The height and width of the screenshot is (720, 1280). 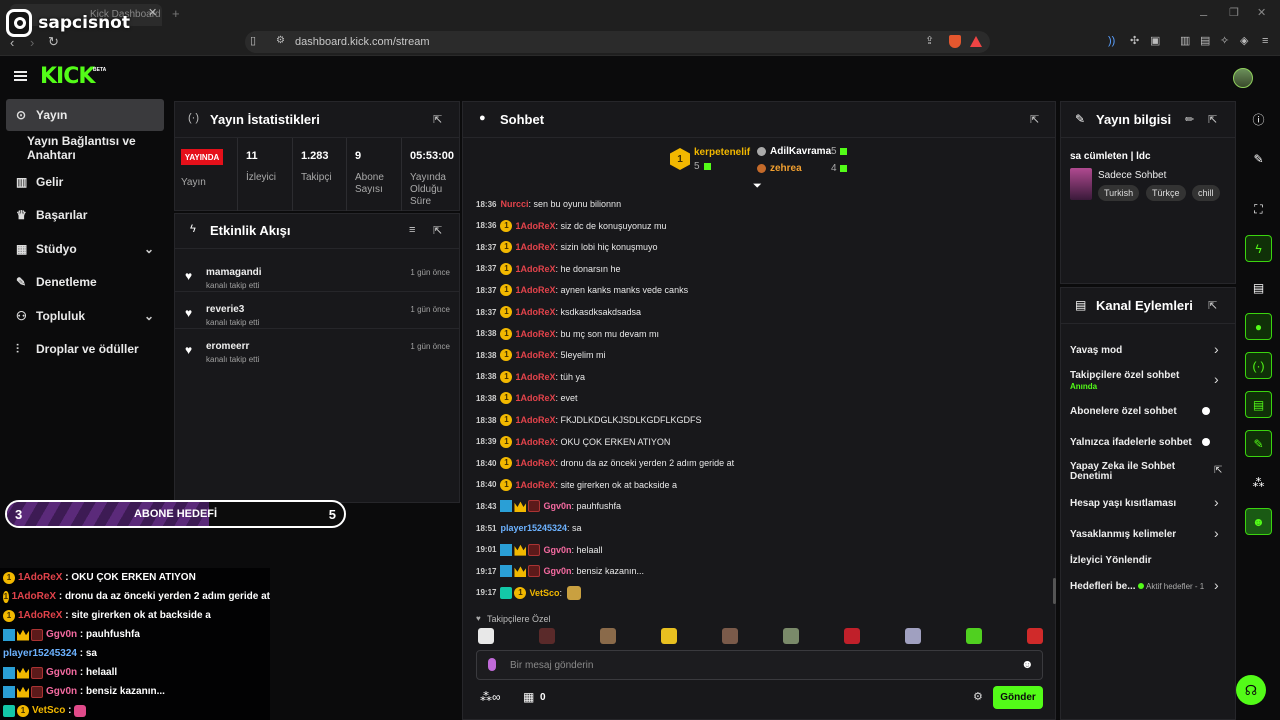 I want to click on share-icon: ⇪, so click(x=929, y=41).